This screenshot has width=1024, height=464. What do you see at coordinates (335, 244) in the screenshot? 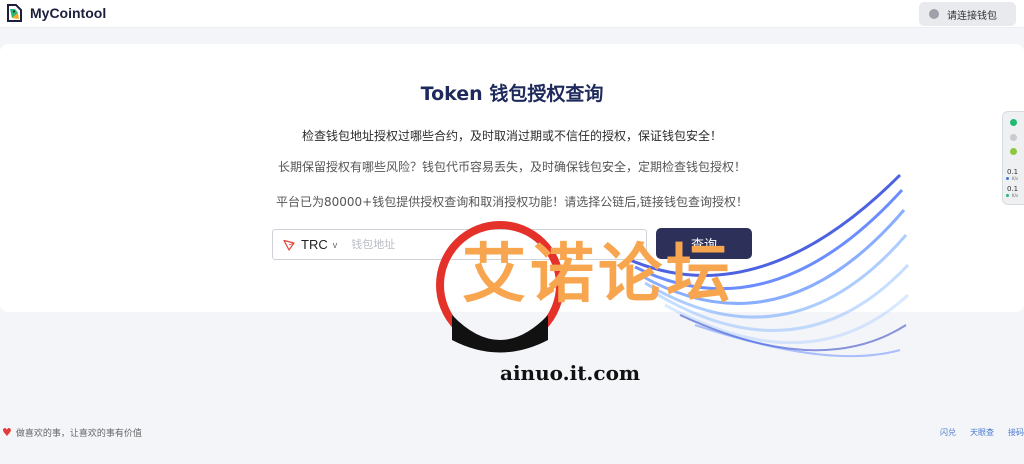
I see `chevron-down-icon: v` at bounding box center [335, 244].